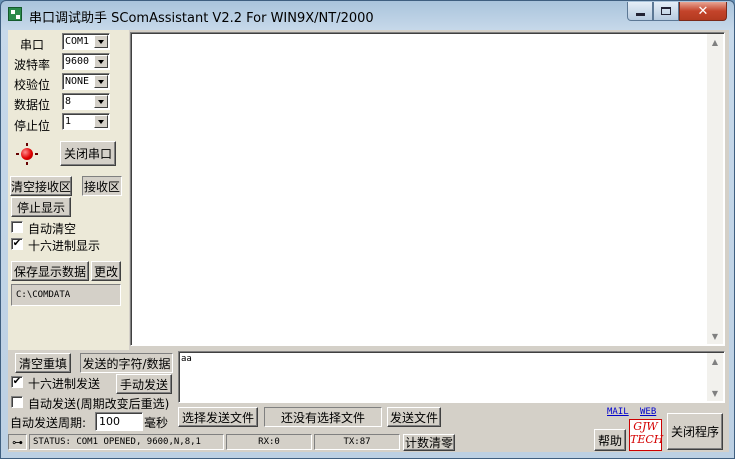 Image resolution: width=735 pixels, height=459 pixels. What do you see at coordinates (414, 417) in the screenshot?
I see `send-file-button: 发送文件` at bounding box center [414, 417].